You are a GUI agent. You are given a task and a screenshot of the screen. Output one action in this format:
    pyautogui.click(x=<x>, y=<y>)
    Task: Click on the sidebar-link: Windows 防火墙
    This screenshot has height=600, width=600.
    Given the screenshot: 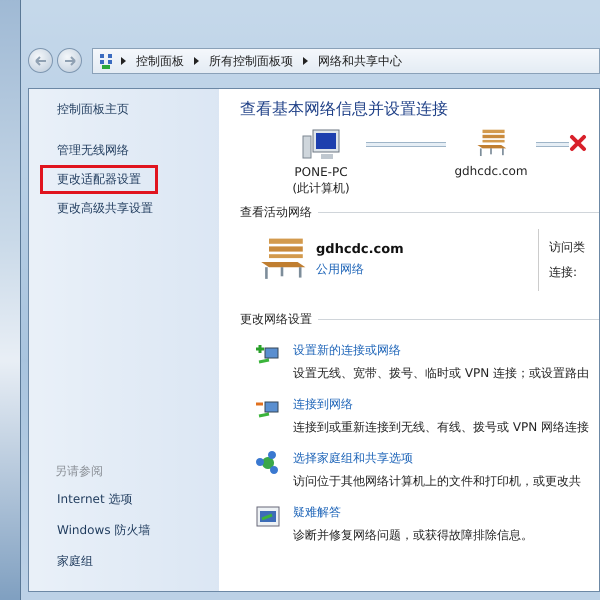 What is the action you would take?
    pyautogui.click(x=104, y=530)
    